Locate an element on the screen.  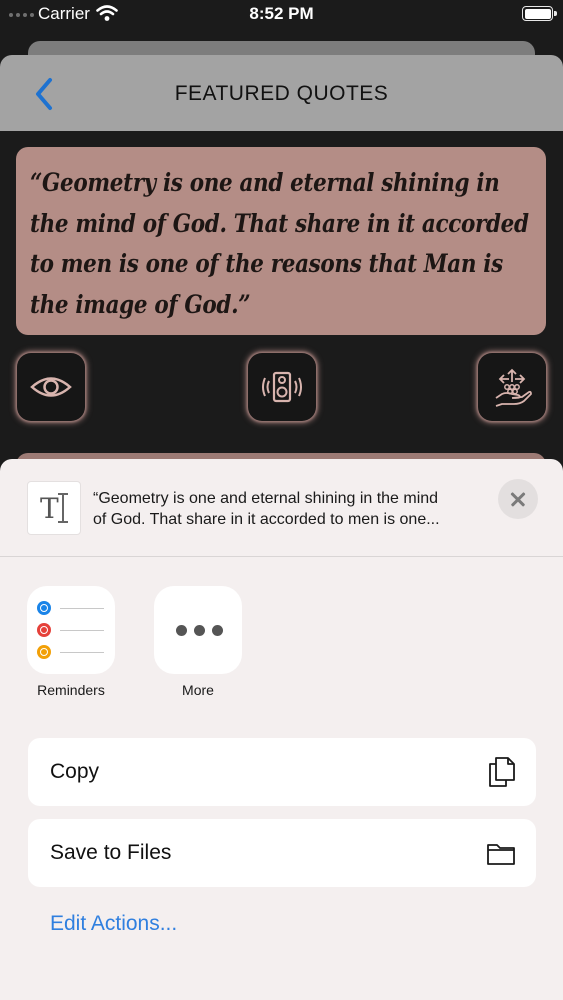
app-label-reminders: Reminders is located at coordinates (71, 690).